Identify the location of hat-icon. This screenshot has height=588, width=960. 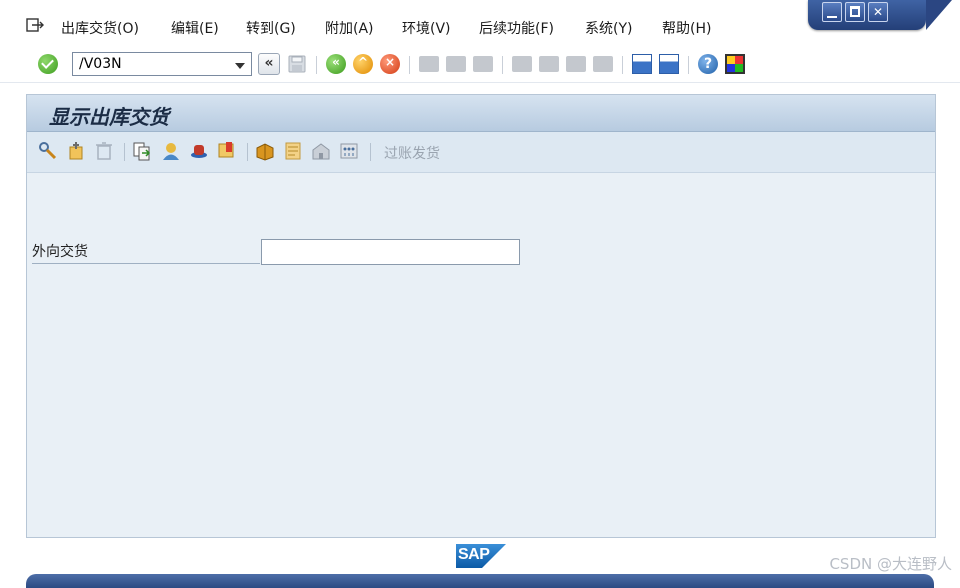
(199, 151).